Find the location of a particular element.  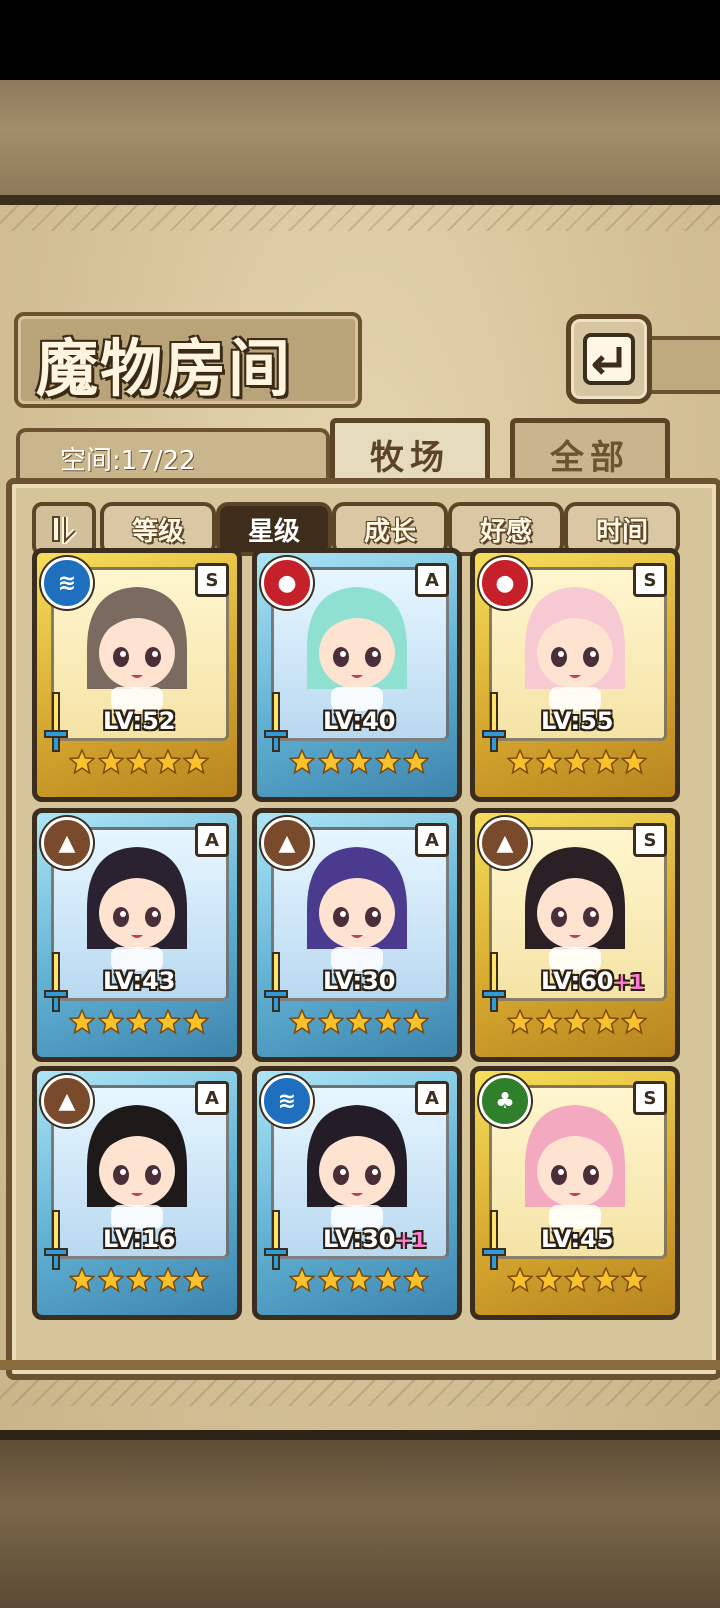

monster-level: LV:45 is located at coordinates (577, 1239).